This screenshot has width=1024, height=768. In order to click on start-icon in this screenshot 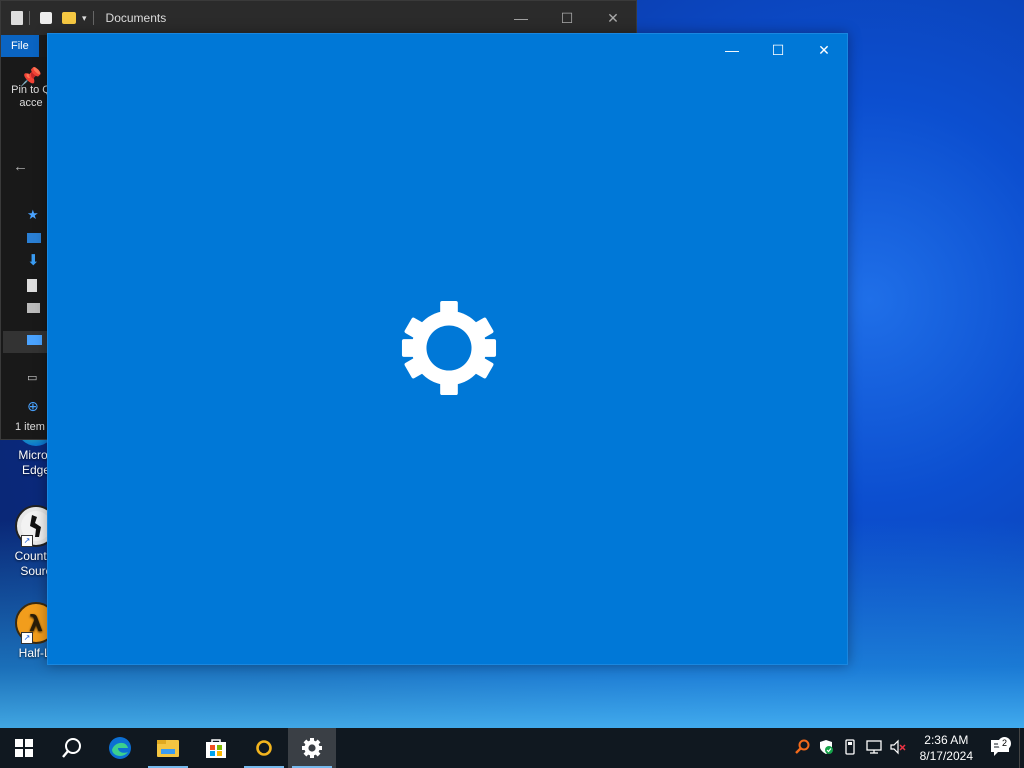, I will do `click(24, 748)`.